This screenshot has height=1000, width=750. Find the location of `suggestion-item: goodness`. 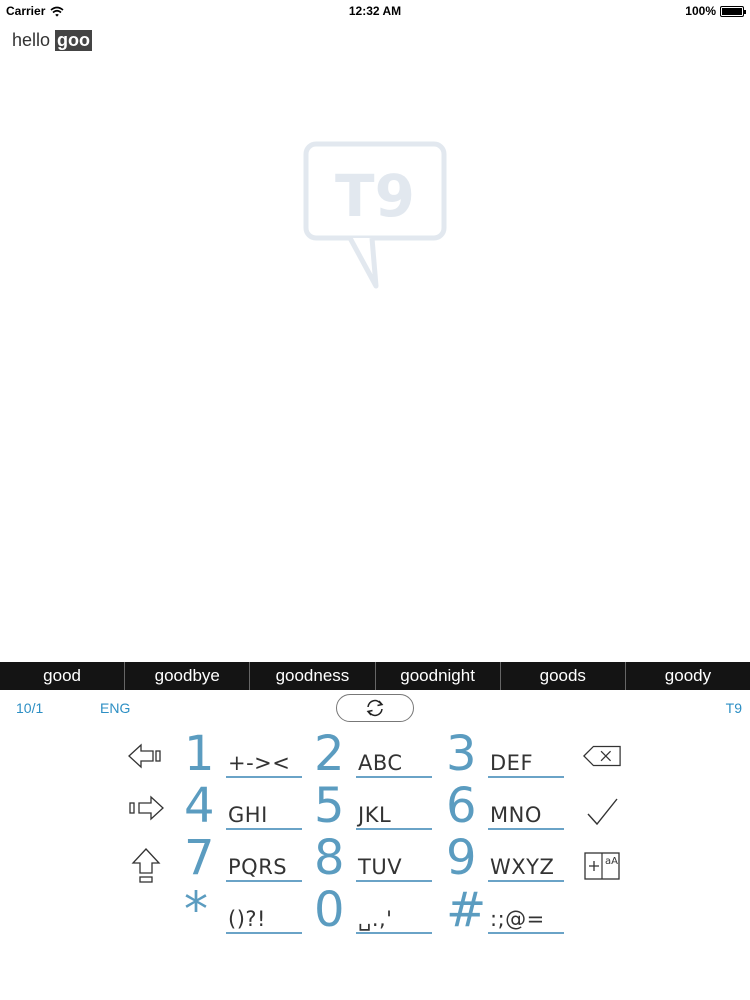

suggestion-item: goodness is located at coordinates (313, 676).